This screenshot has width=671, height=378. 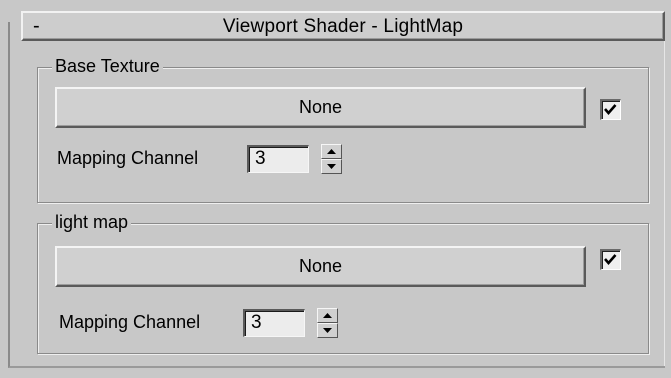 What do you see at coordinates (92, 222) in the screenshot?
I see `light-map-legend: light map` at bounding box center [92, 222].